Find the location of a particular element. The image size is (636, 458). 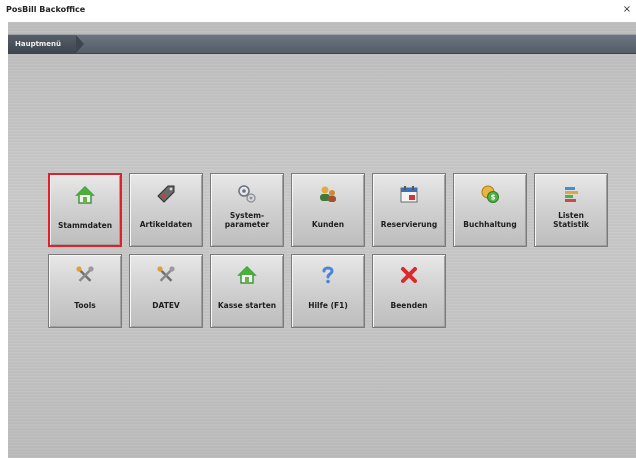

tile-label-text: System- parameter is located at coordinates (247, 220).